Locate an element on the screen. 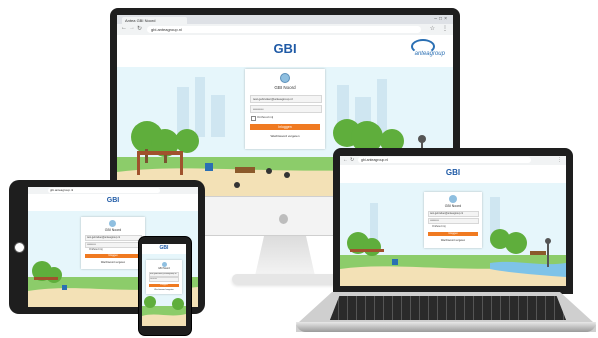  menu-icon: ⋮ is located at coordinates (445, 28).